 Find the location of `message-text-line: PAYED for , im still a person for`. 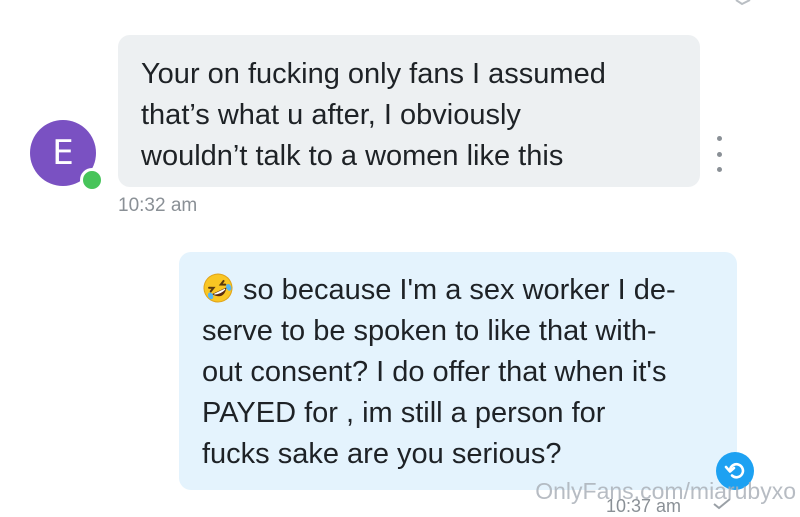

message-text-line: PAYED for , im still a person for is located at coordinates (404, 413).